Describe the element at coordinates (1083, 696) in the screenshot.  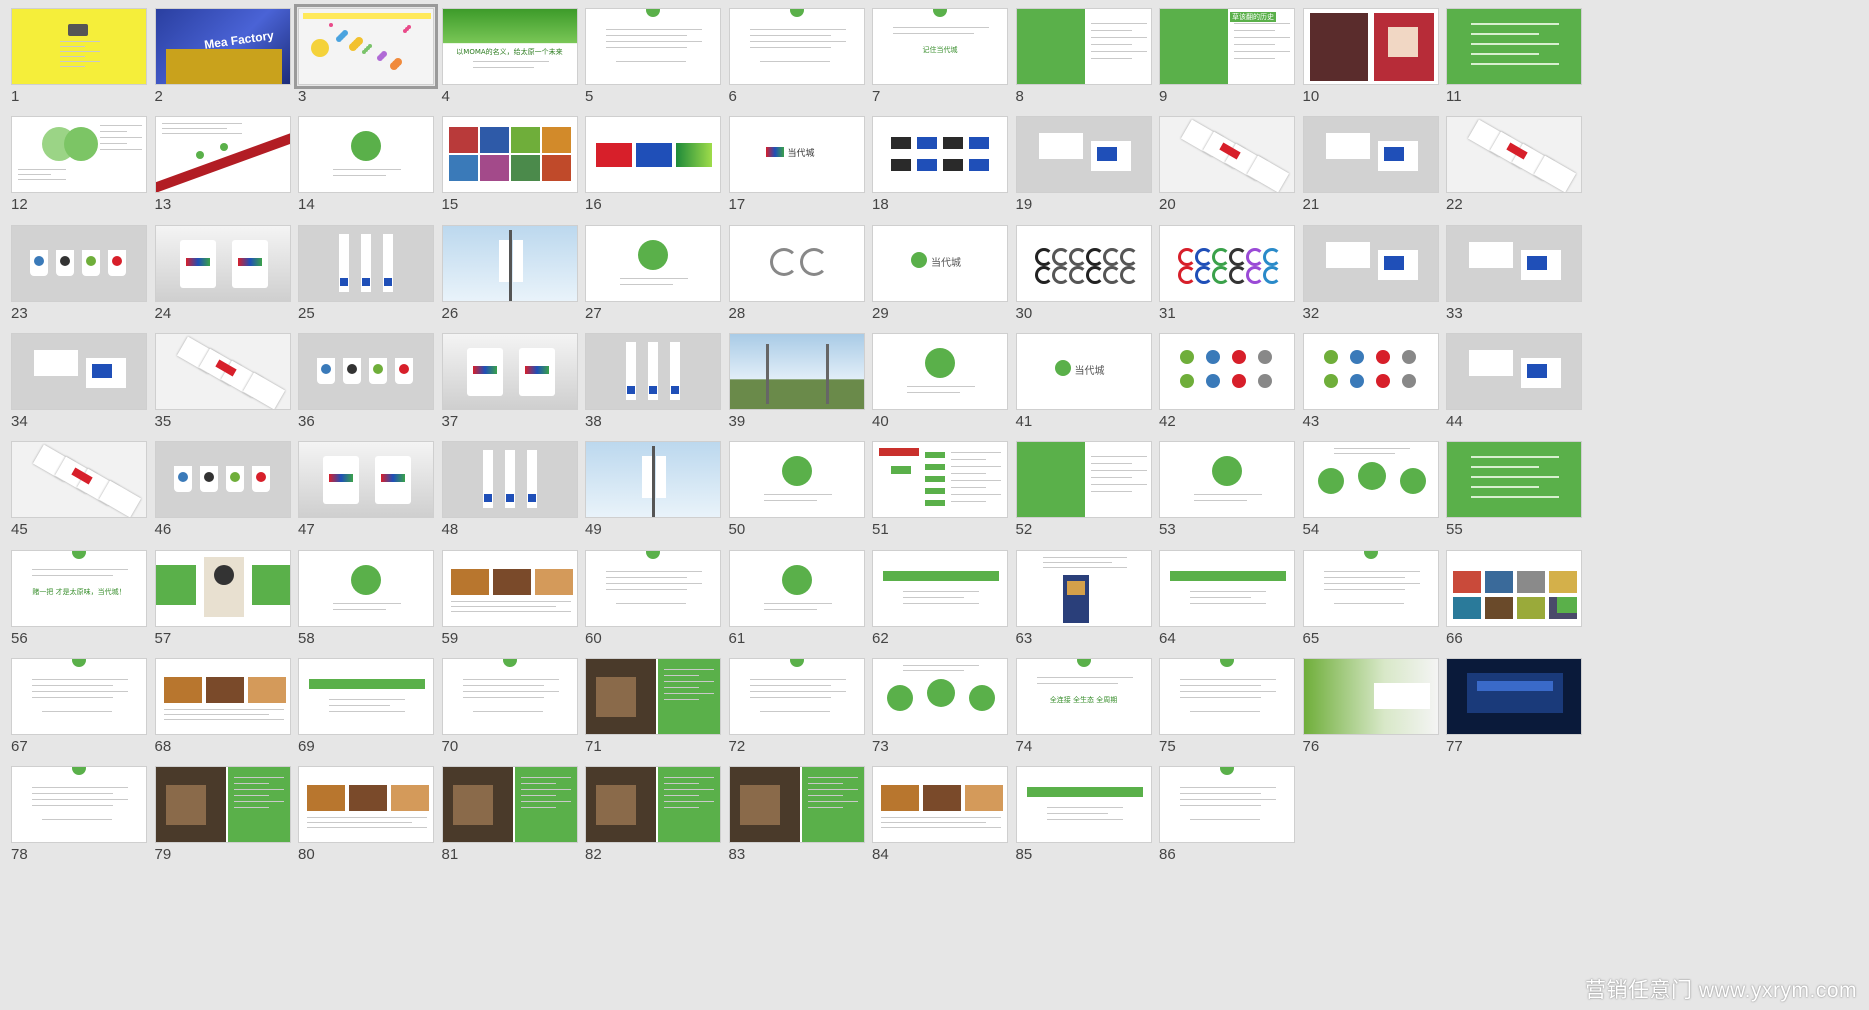
I see `slide-preview: 全连接 全生态 全周期` at that location.